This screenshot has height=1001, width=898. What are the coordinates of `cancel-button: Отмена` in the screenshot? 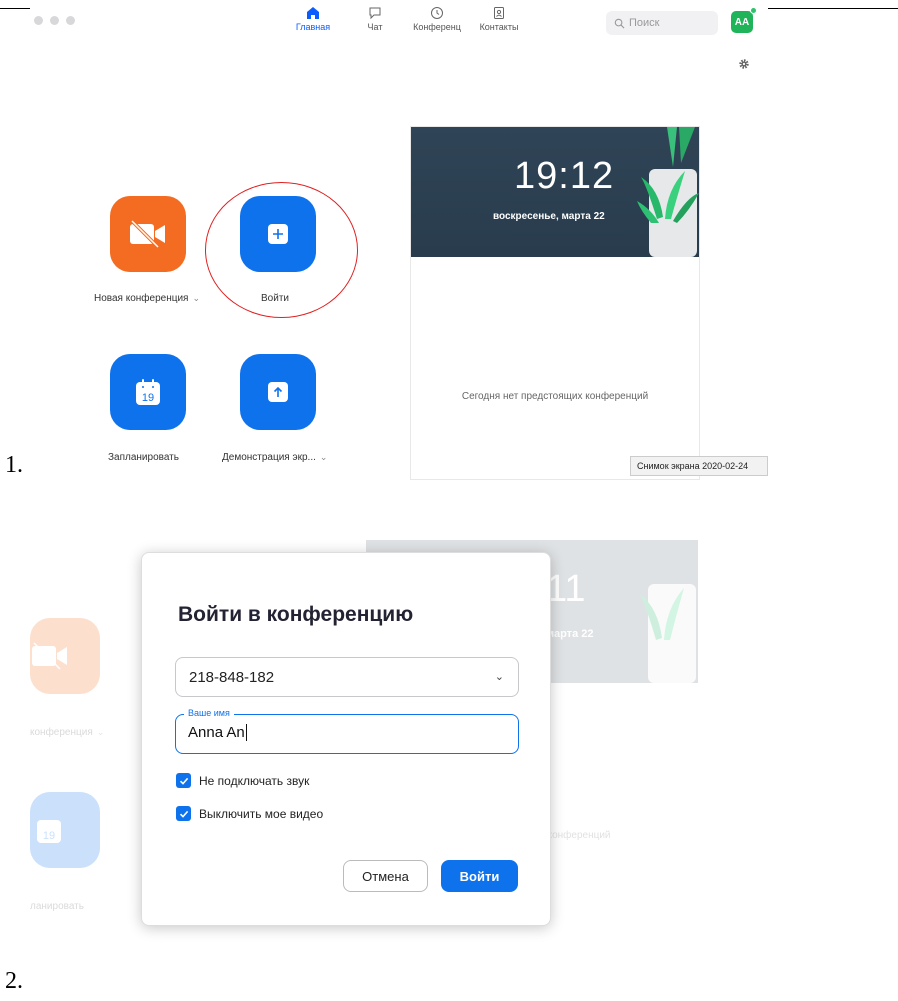 It's located at (385, 876).